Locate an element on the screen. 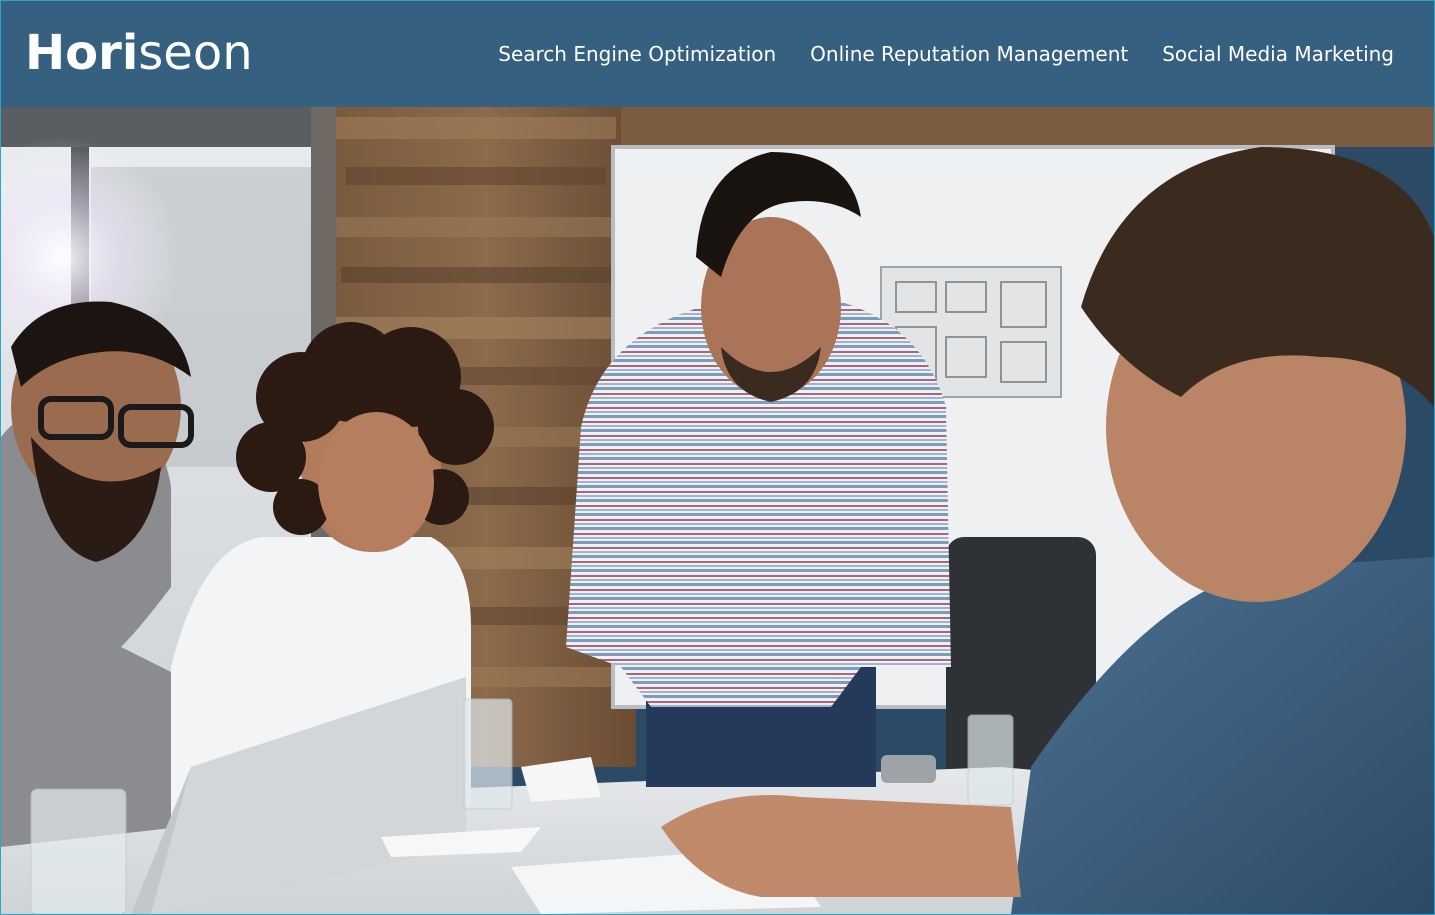 Image resolution: width=1435 pixels, height=915 pixels. nav-link-social-media: Social Media Marketing is located at coordinates (1278, 54).